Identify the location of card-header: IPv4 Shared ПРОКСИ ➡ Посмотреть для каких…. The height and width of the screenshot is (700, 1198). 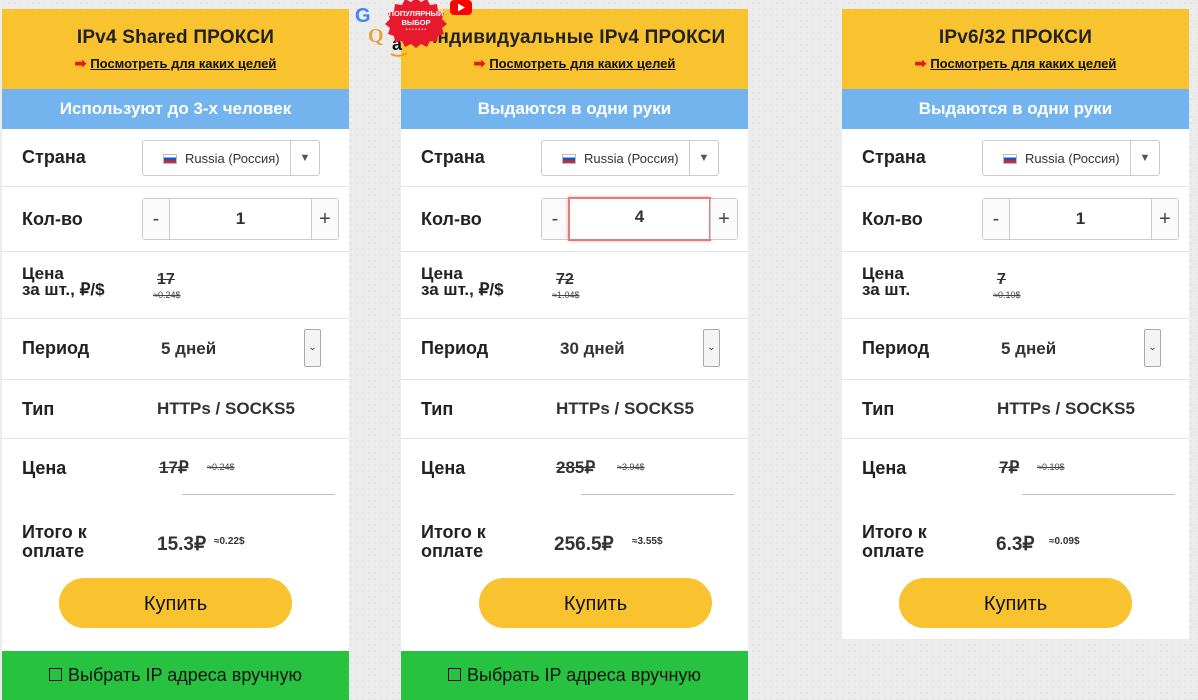
(175, 49).